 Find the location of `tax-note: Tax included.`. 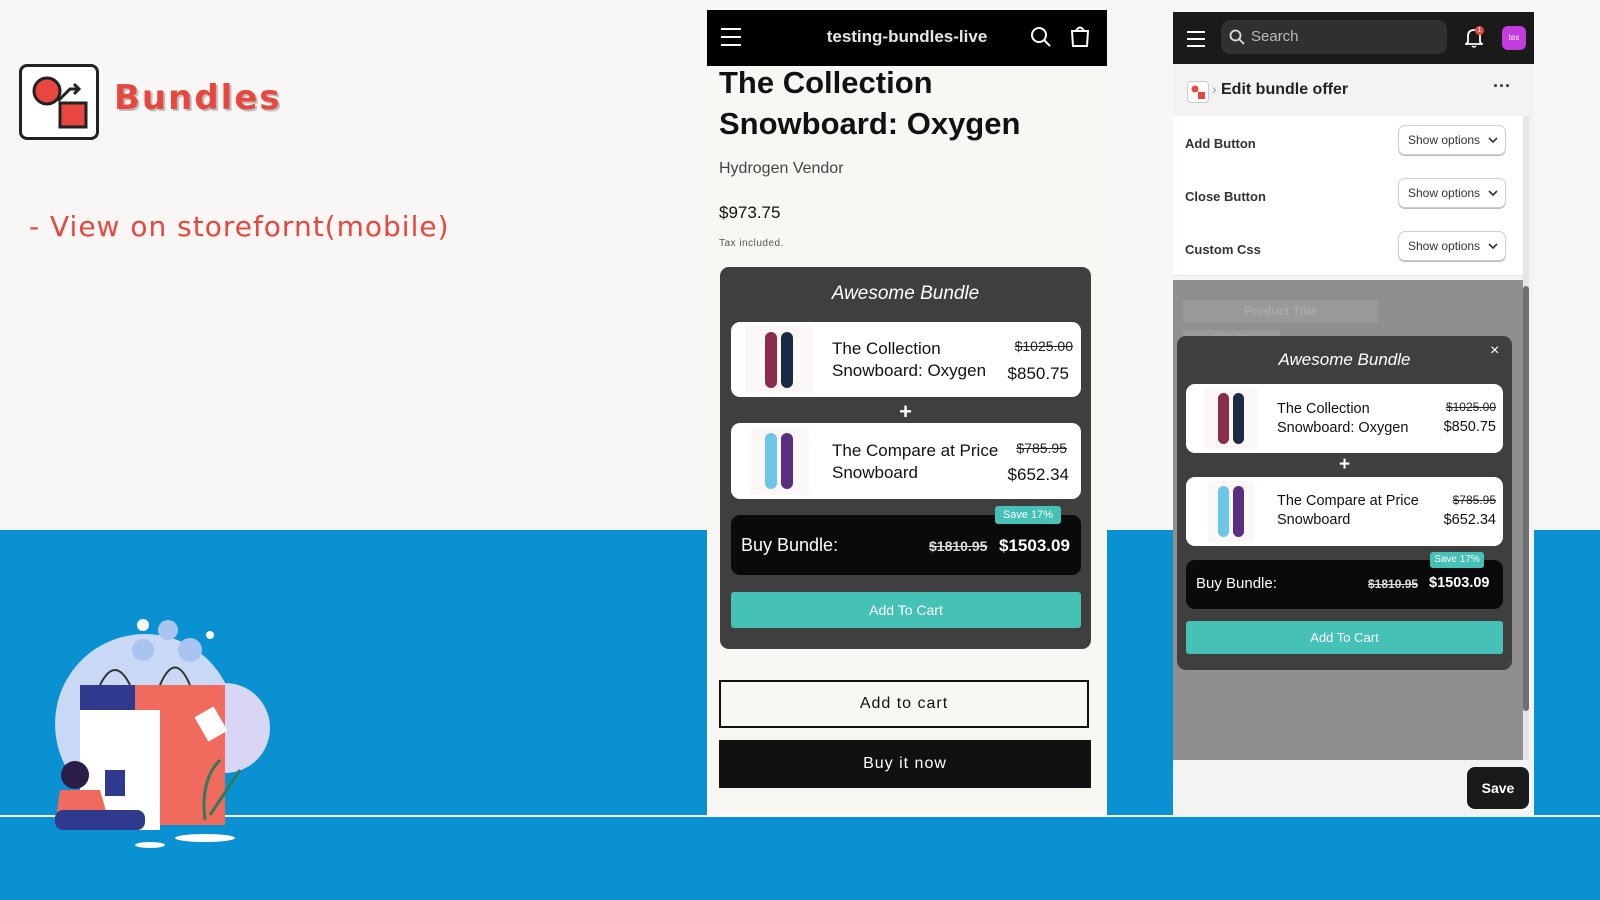

tax-note: Tax included. is located at coordinates (751, 243).